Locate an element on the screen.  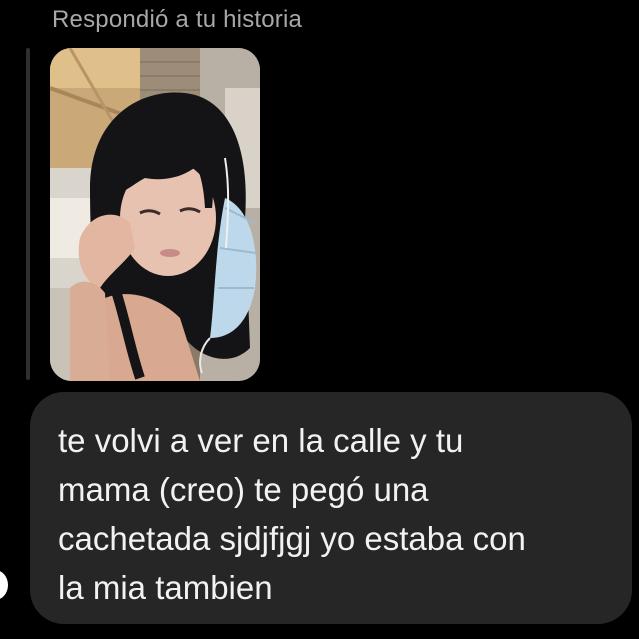
message-line: mama (creo) te pegó una is located at coordinates (243, 489).